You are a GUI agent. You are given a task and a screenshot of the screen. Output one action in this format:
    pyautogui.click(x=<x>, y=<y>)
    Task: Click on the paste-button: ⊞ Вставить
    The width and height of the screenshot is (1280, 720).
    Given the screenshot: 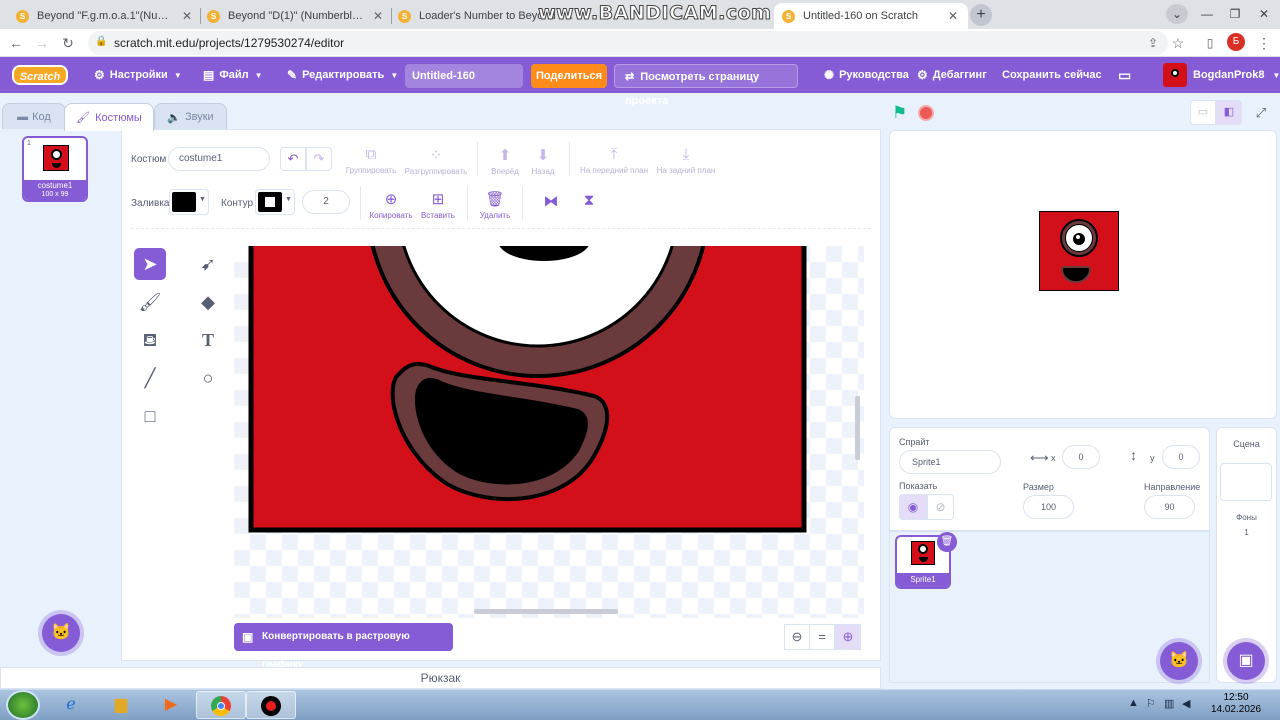 What is the action you would take?
    pyautogui.click(x=438, y=205)
    